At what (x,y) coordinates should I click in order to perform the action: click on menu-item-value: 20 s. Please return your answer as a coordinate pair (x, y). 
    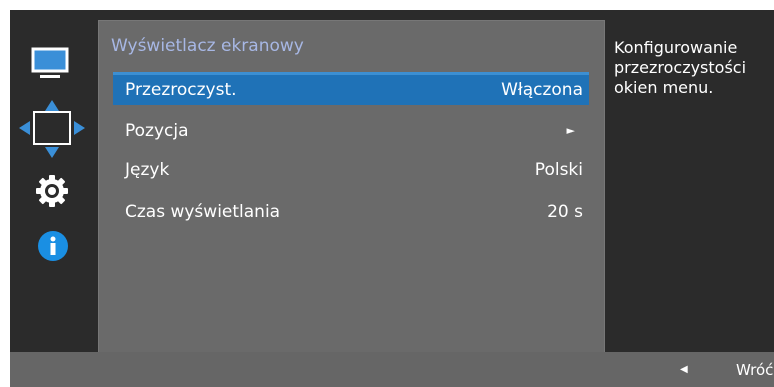
    Looking at the image, I should click on (565, 212).